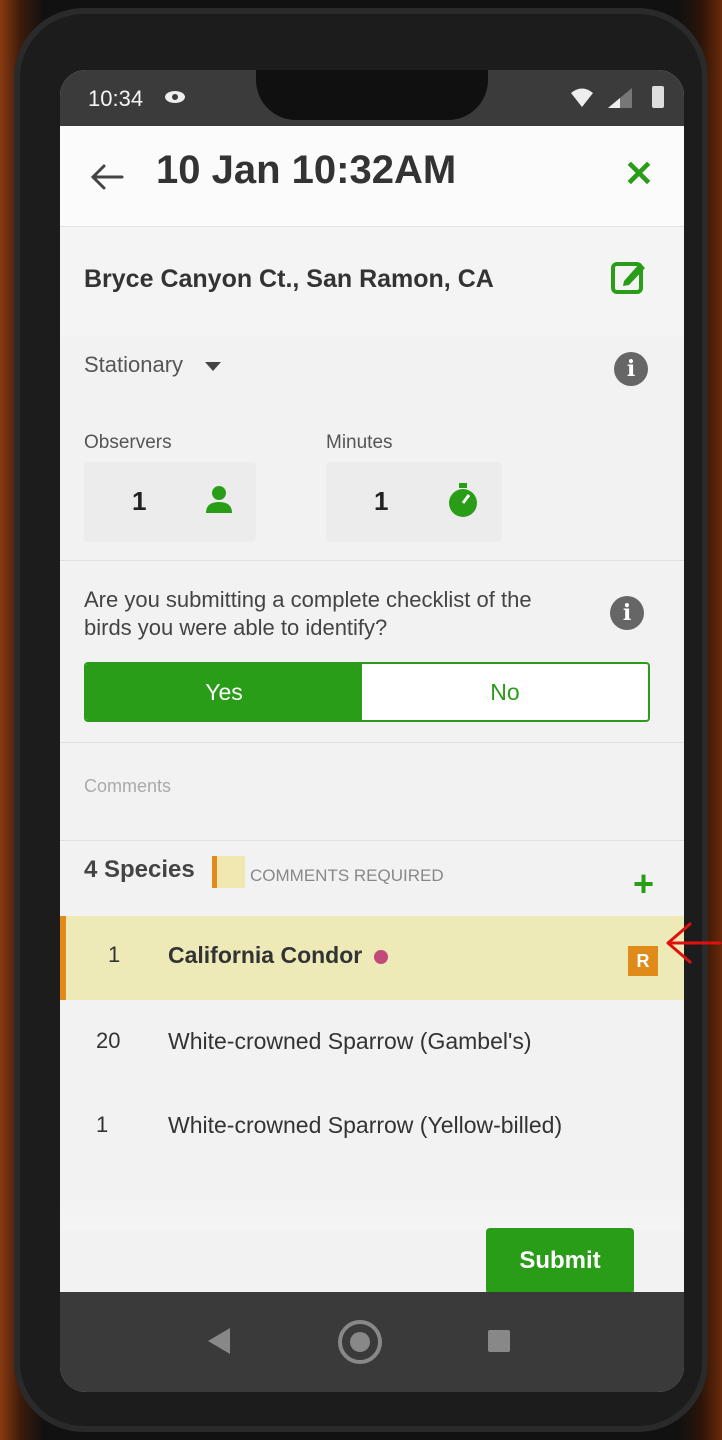 The width and height of the screenshot is (722, 1440). Describe the element at coordinates (414, 502) in the screenshot. I see `minutes-field: 1` at that location.